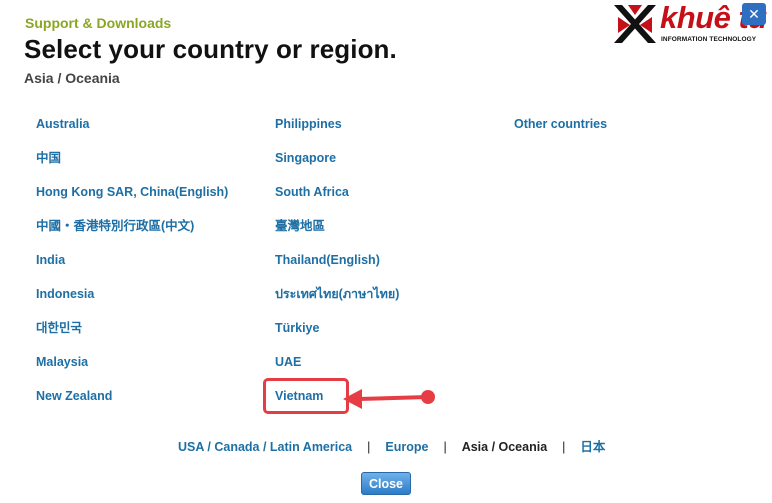 The width and height of the screenshot is (772, 503). What do you see at coordinates (754, 14) in the screenshot?
I see `close-icon: ✕` at bounding box center [754, 14].